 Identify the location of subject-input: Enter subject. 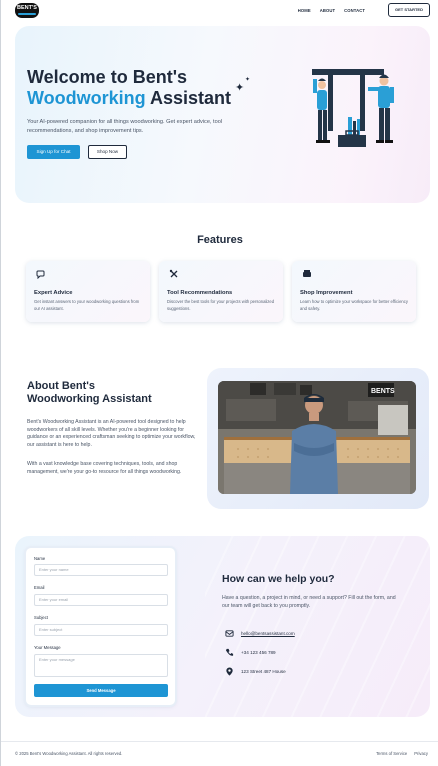
(101, 630).